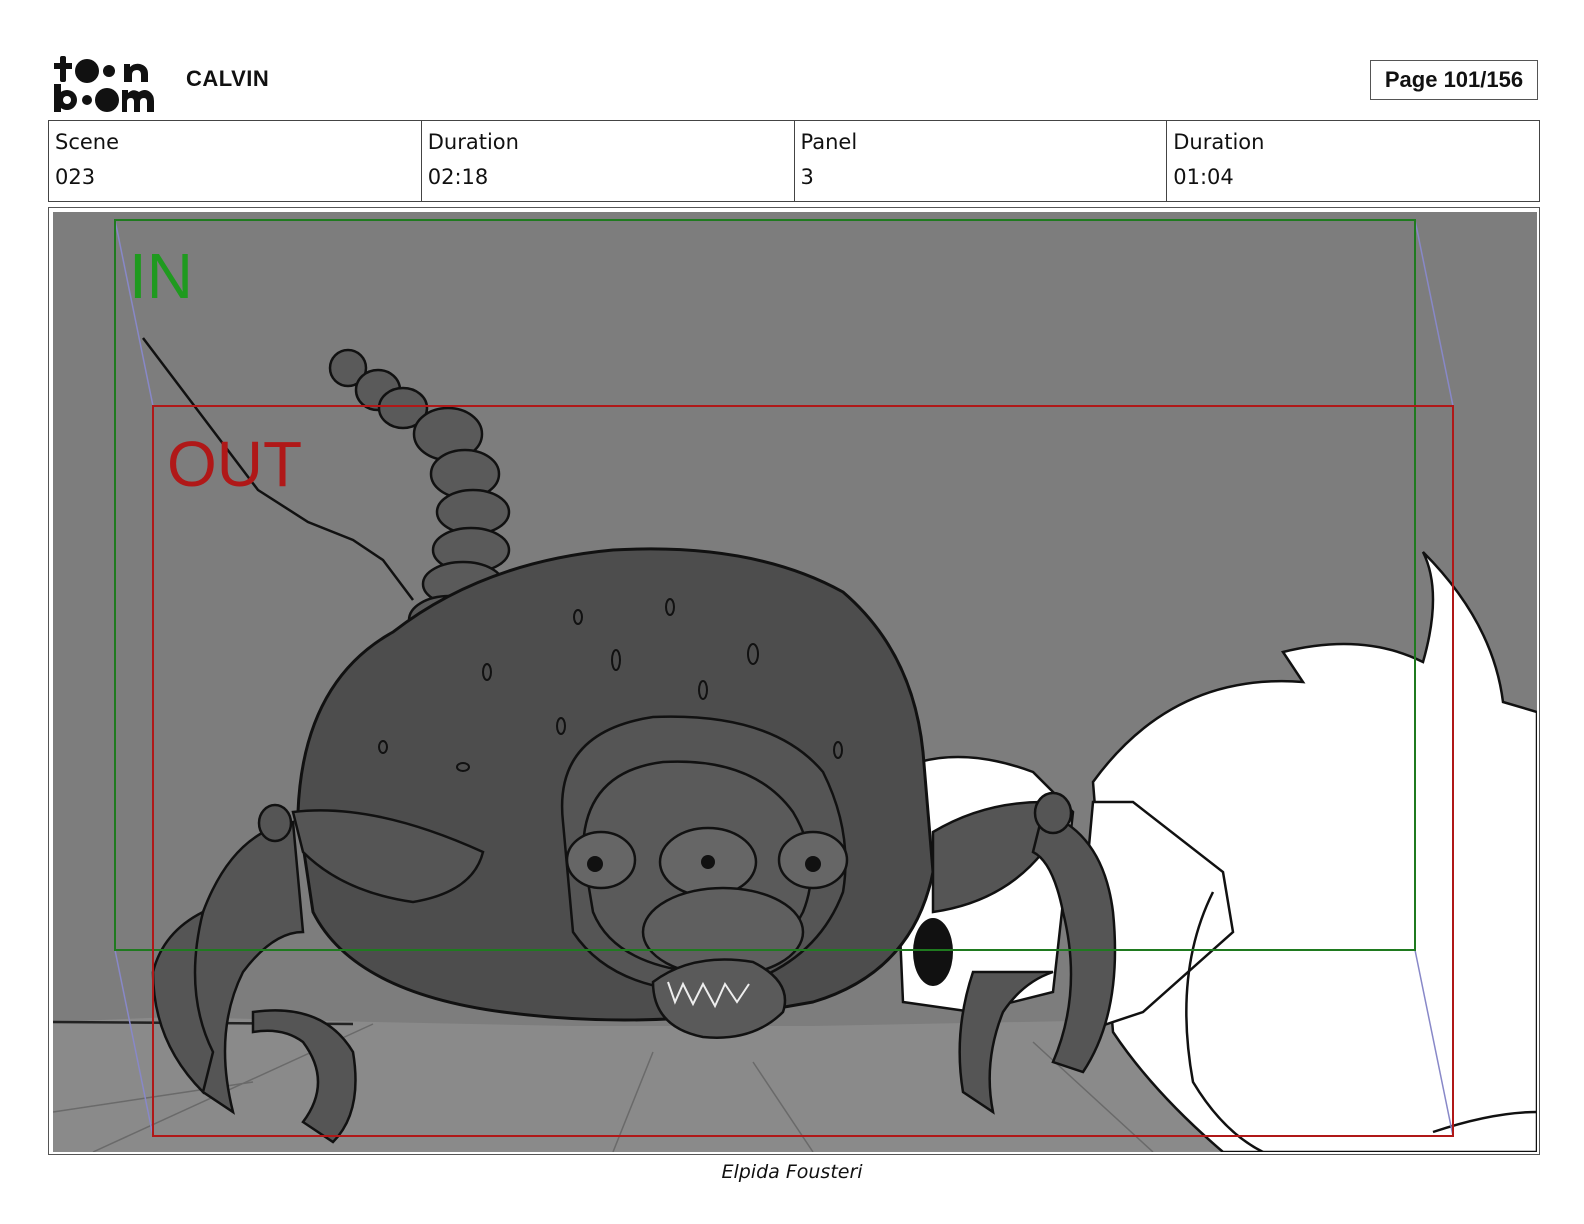 This screenshot has height=1224, width=1584. Describe the element at coordinates (1353, 161) in the screenshot. I see `panel-duration-cell: Duration 01:04` at that location.